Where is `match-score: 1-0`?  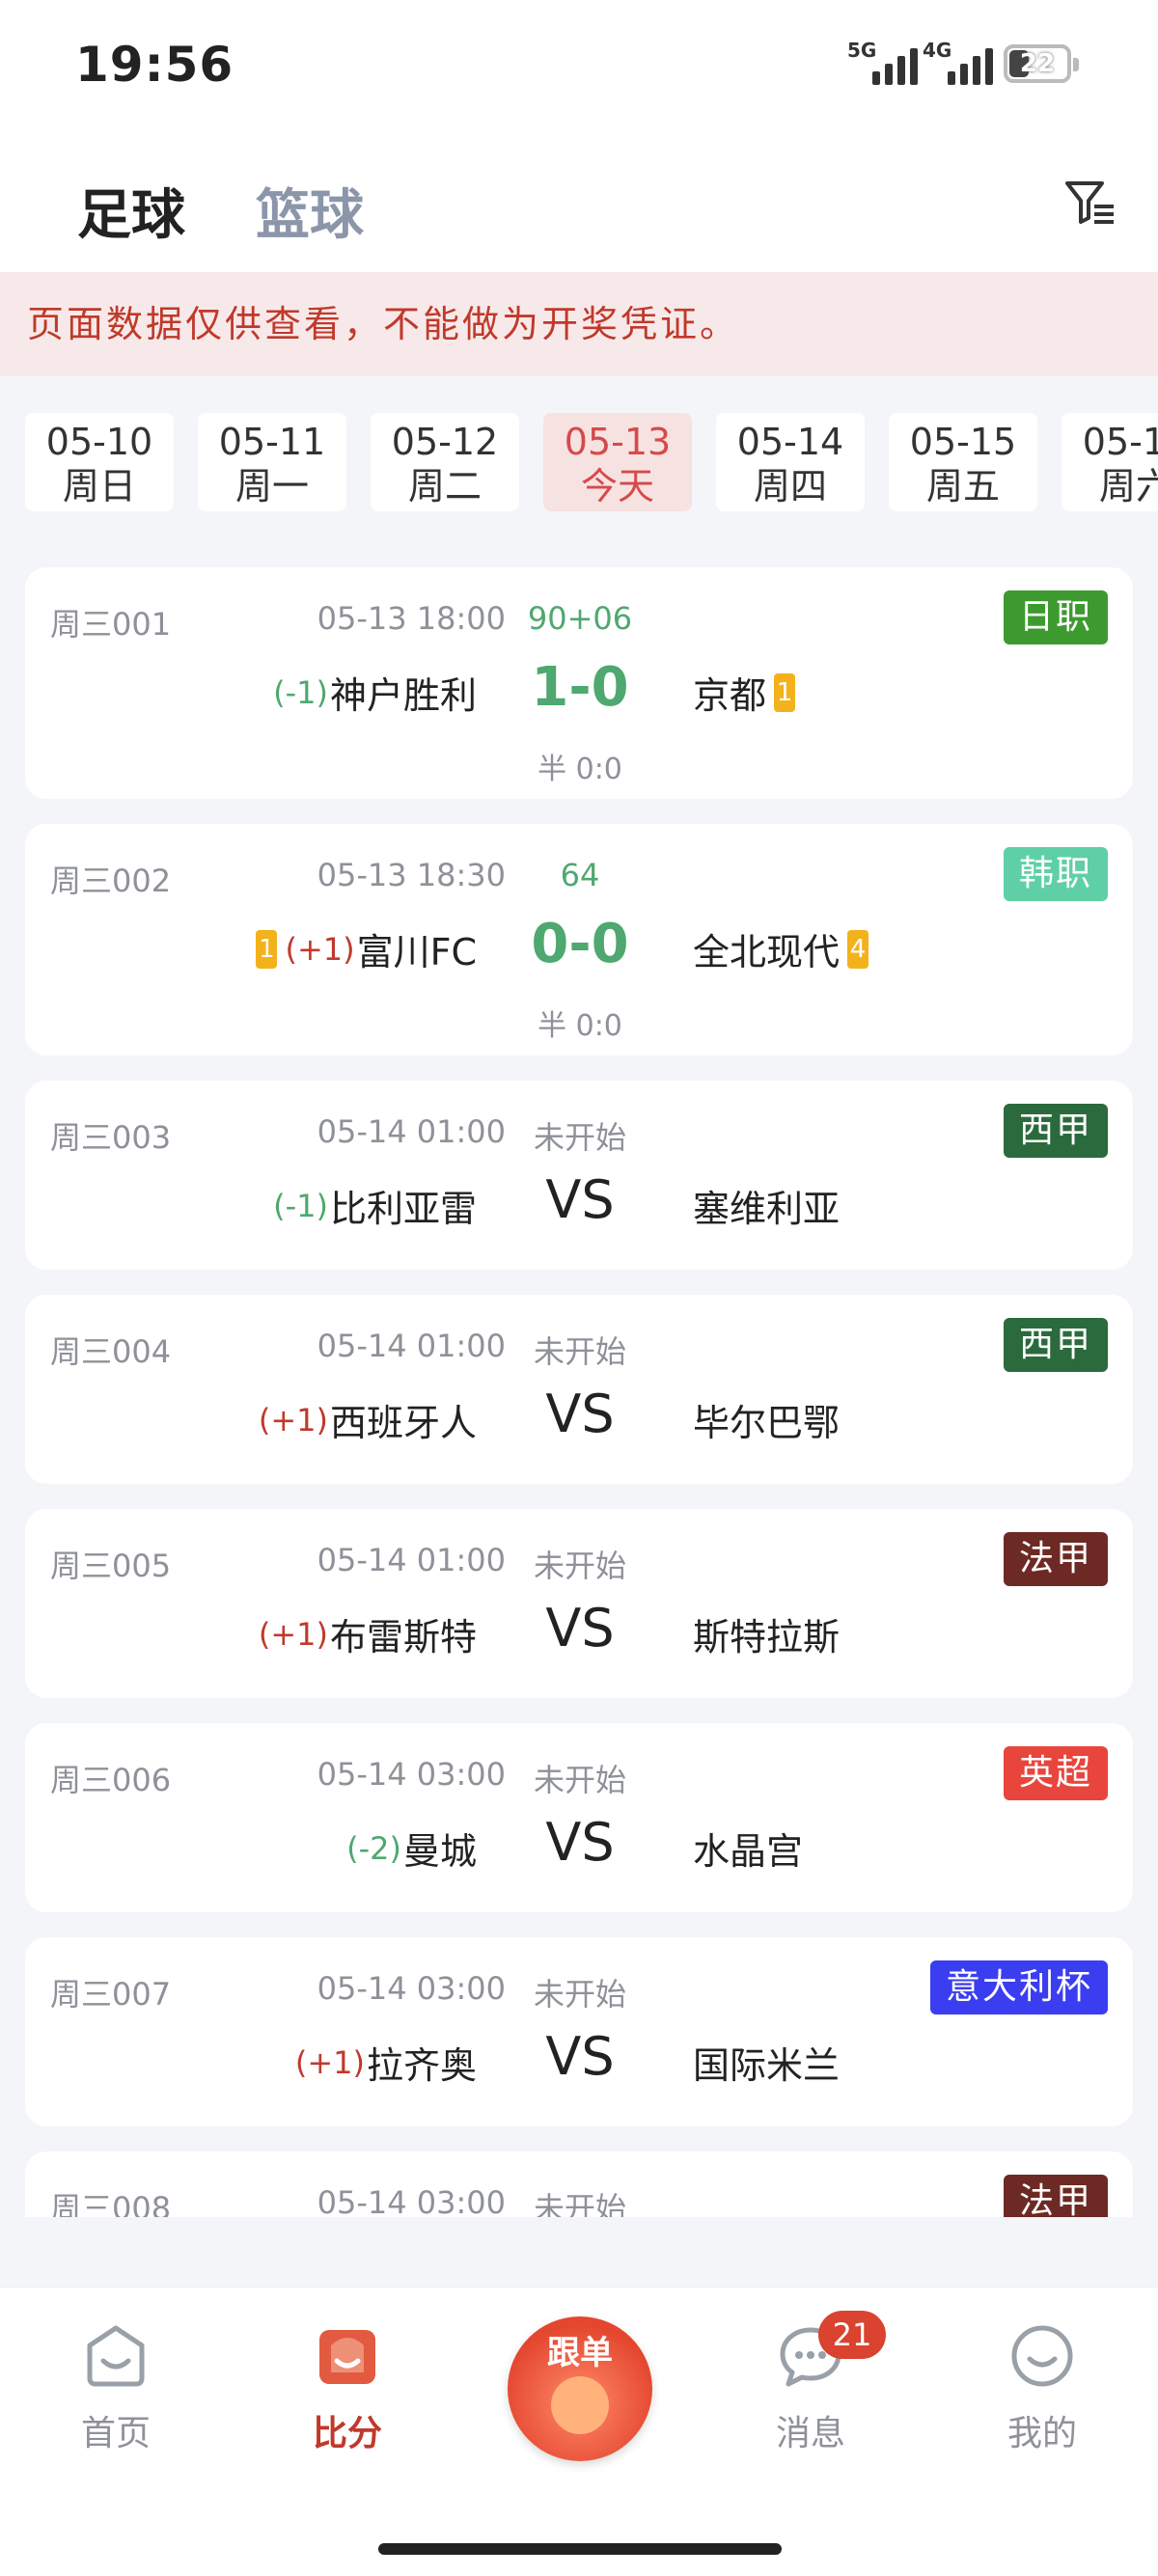
match-score: 1-0 is located at coordinates (580, 688).